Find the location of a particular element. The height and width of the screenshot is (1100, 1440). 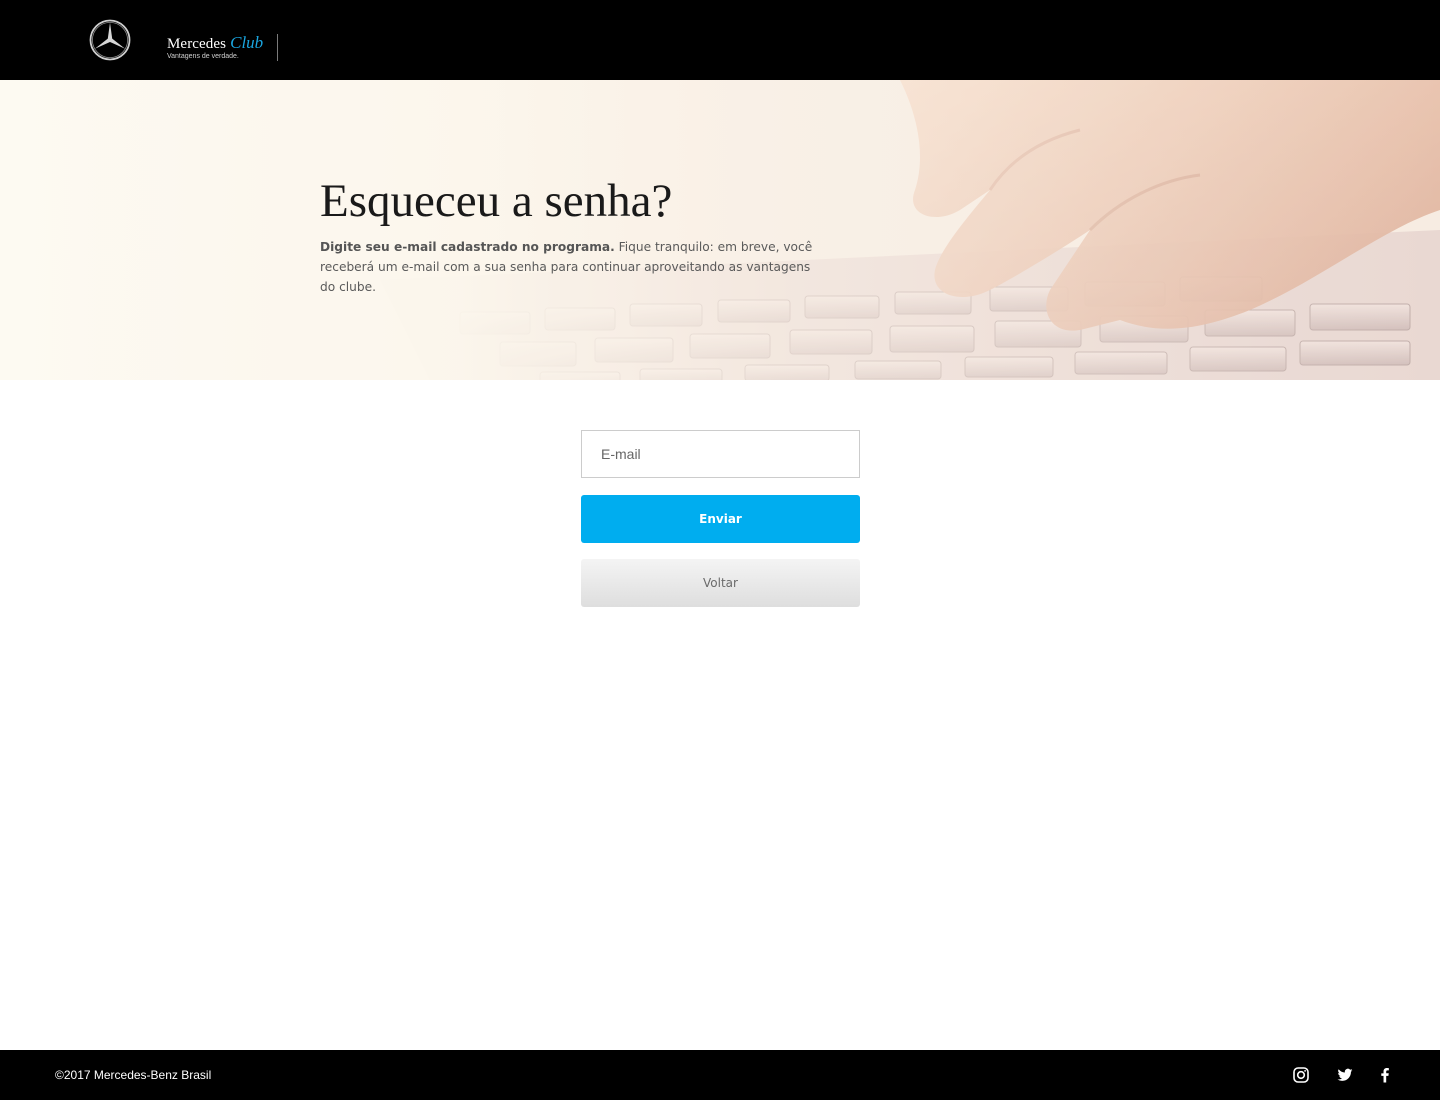

copyright-text: ©2017 Mercedes-Benz Brasil is located at coordinates (133, 1075).